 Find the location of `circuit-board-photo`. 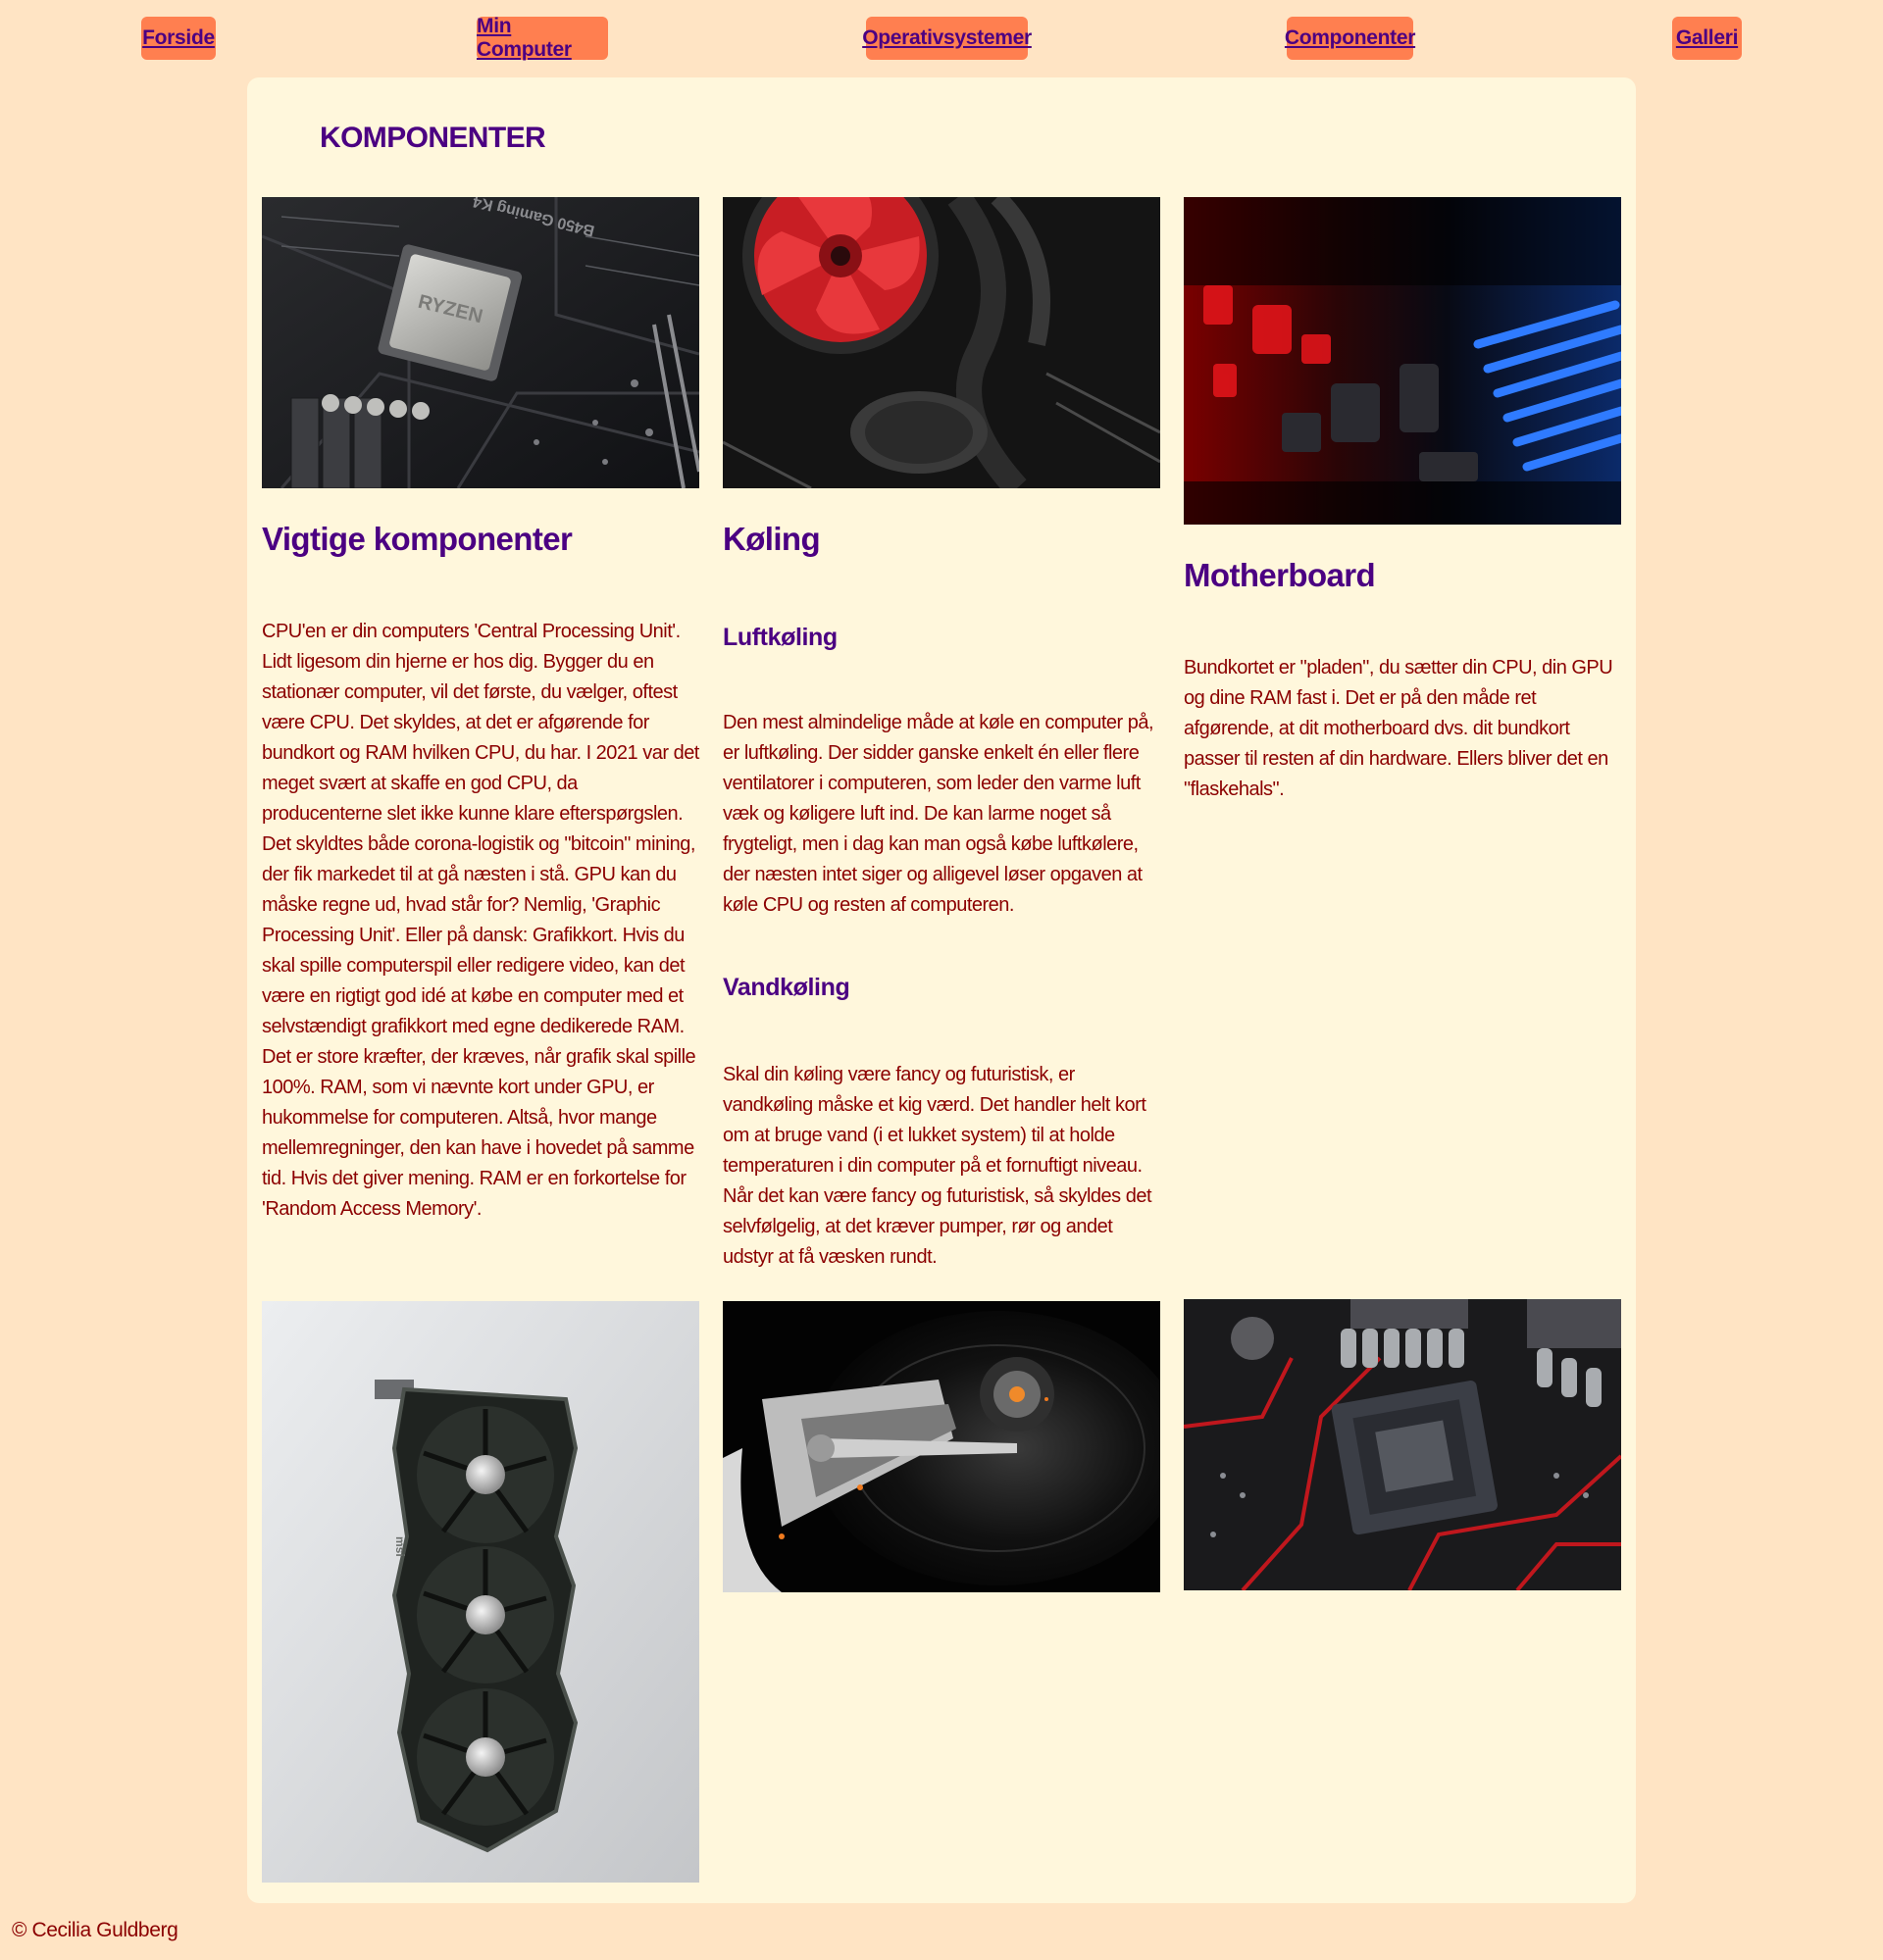

circuit-board-photo is located at coordinates (1403, 361).